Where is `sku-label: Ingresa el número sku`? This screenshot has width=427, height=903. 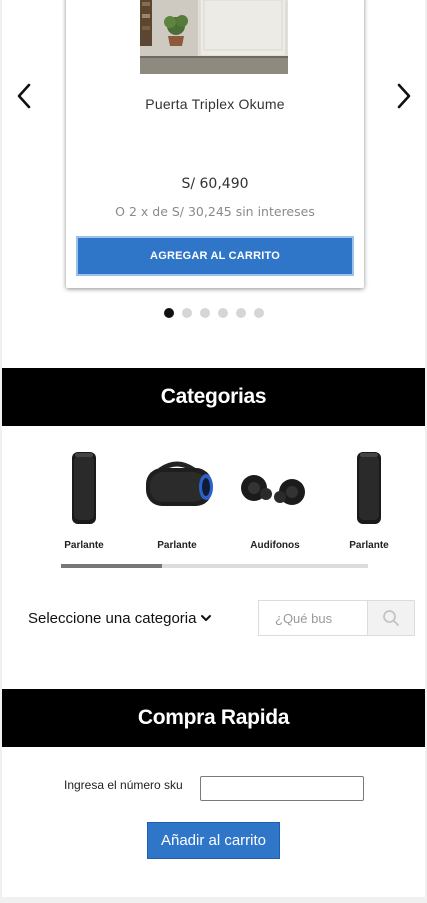 sku-label: Ingresa el número sku is located at coordinates (123, 785).